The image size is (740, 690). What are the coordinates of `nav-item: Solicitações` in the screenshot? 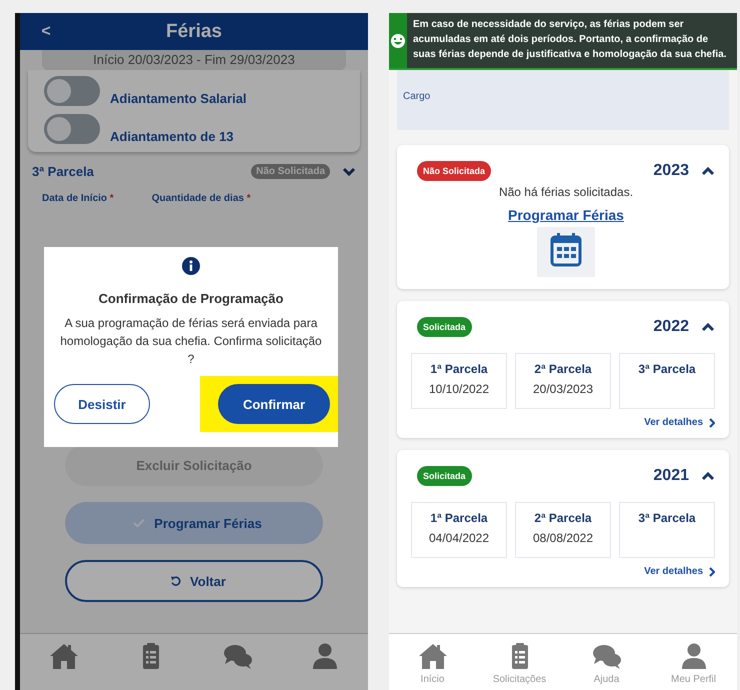 It's located at (519, 663).